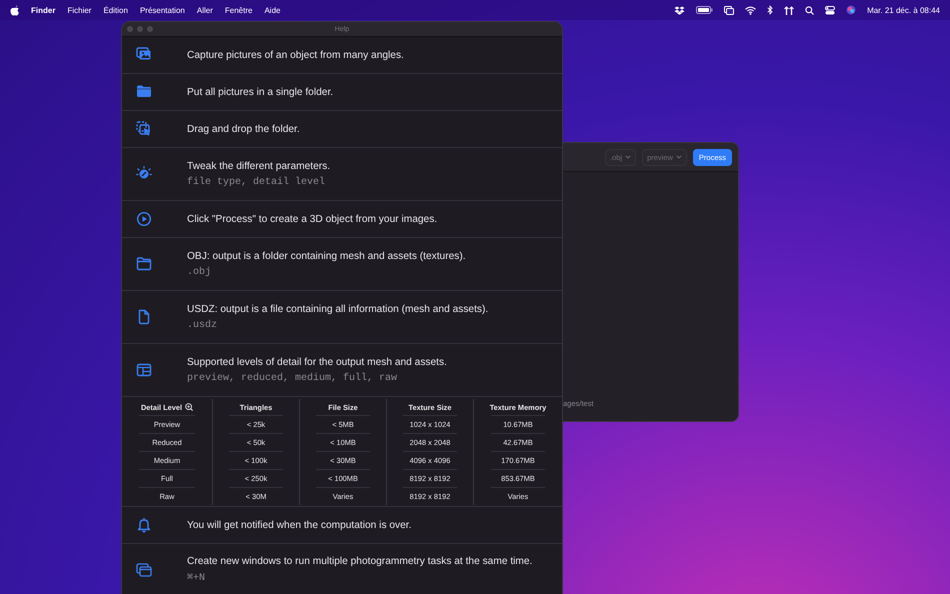 This screenshot has width=950, height=594. Describe the element at coordinates (259, 166) in the screenshot. I see `step-text: Tweak the different parameters.` at that location.